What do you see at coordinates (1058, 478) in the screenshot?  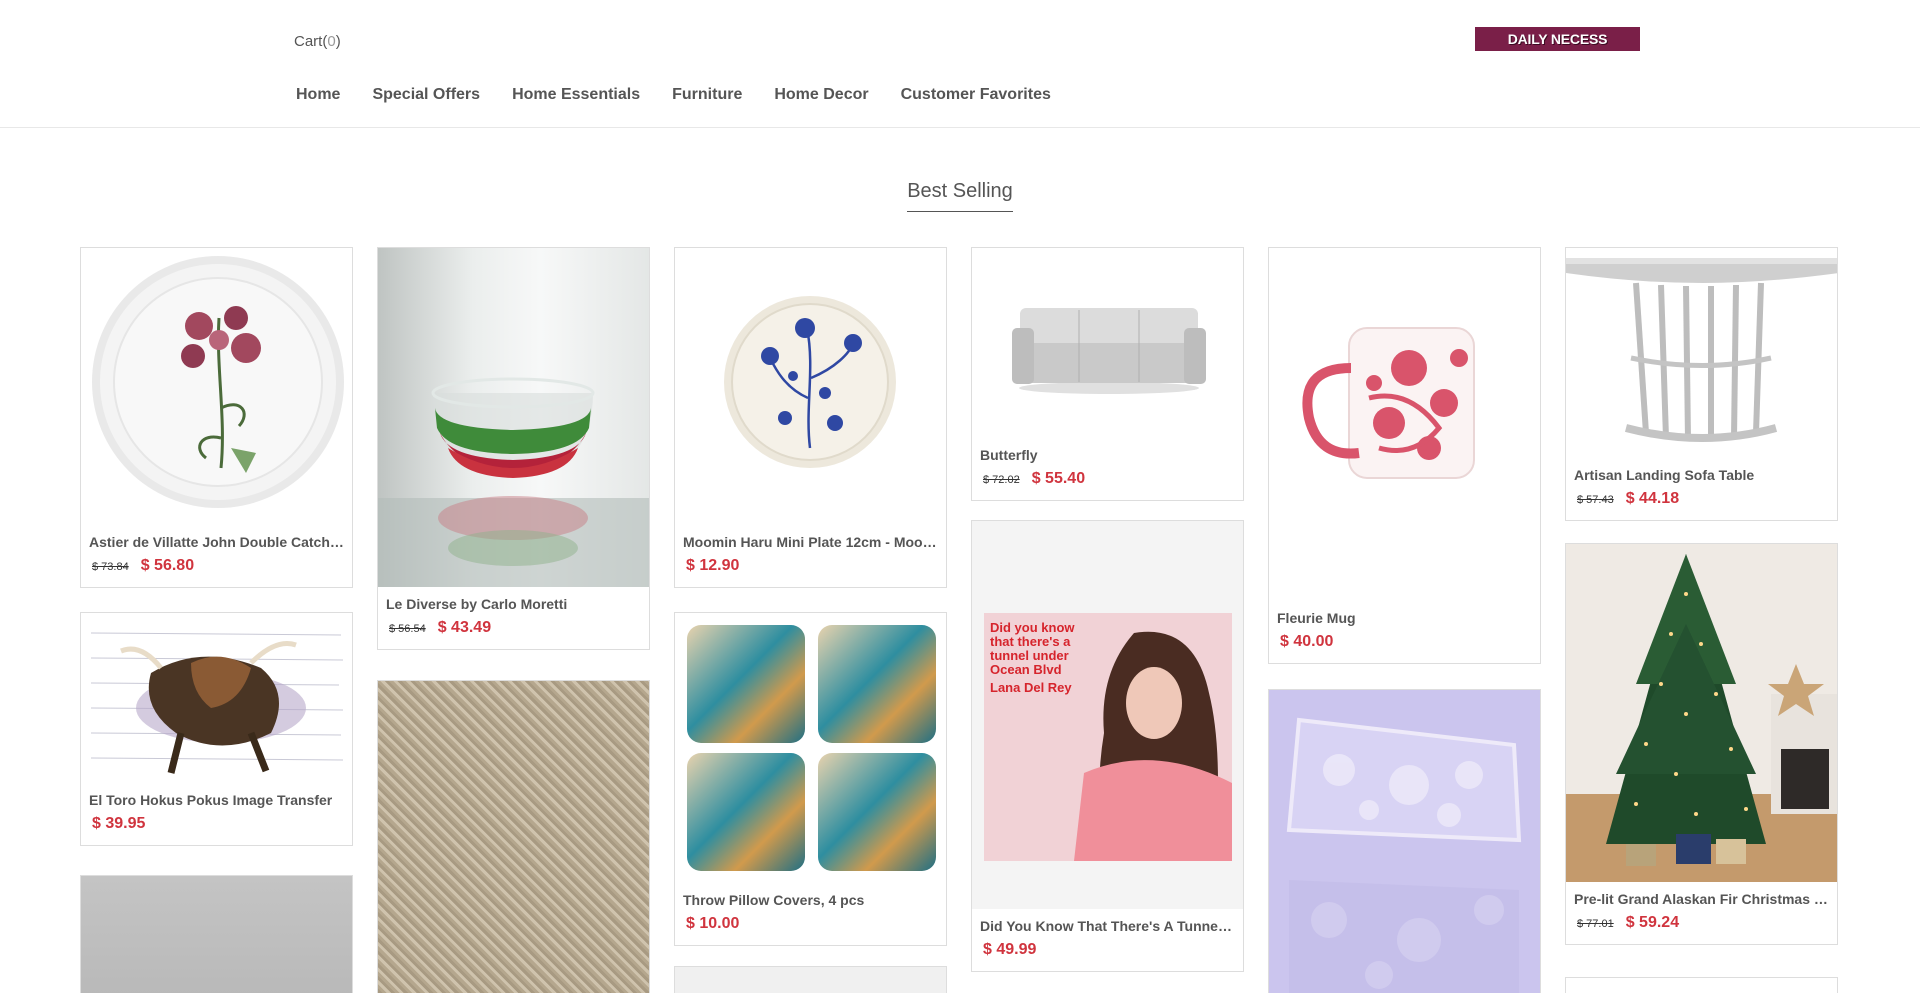 I see `product-price: $ 55.40` at bounding box center [1058, 478].